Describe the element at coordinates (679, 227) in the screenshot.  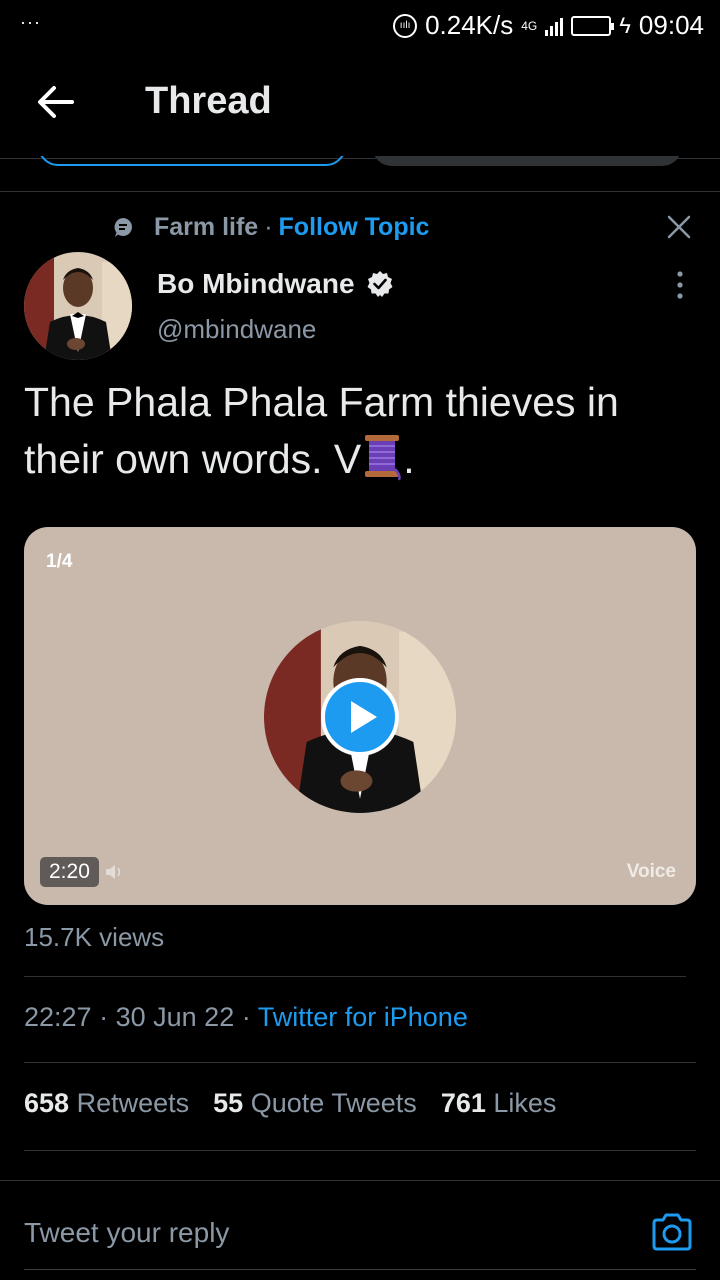
I see `close-icon` at that location.